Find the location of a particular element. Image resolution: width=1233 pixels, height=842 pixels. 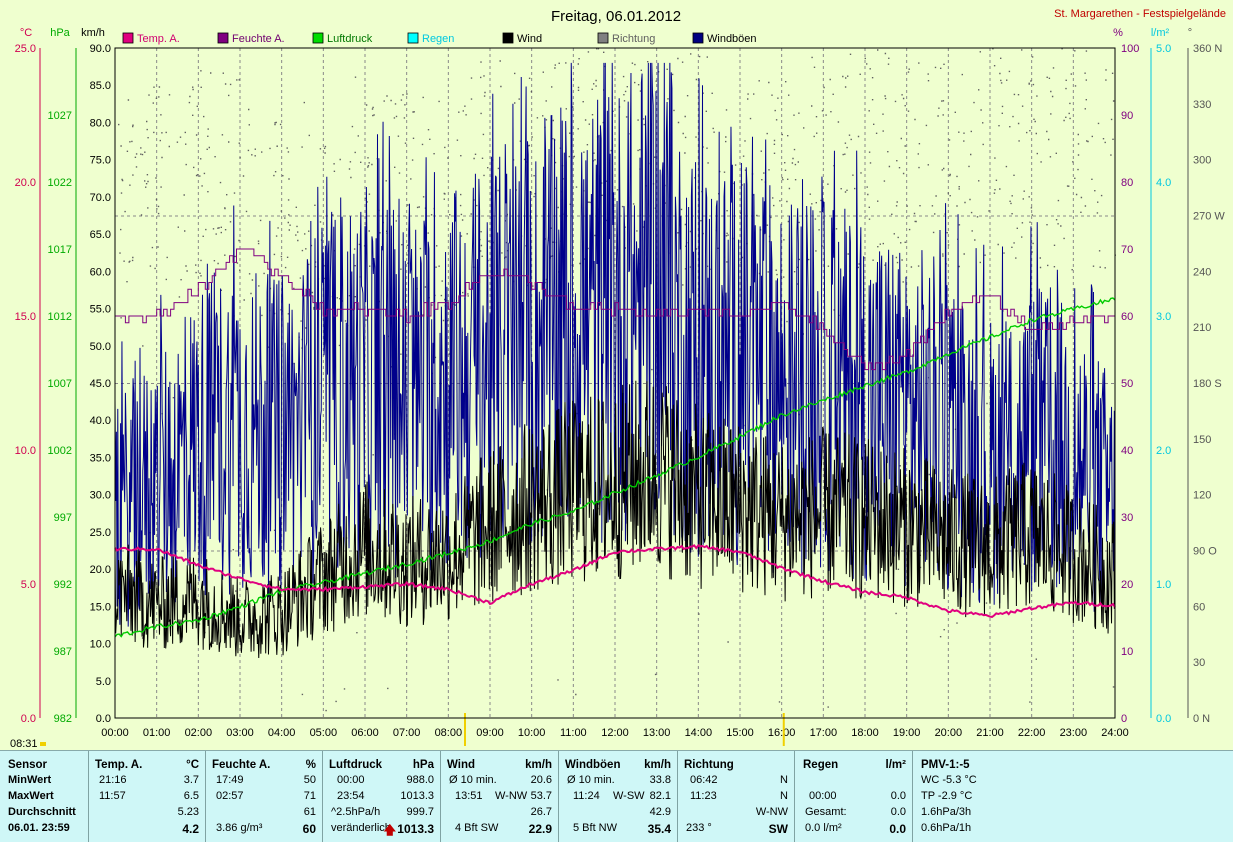

stats-pressure-tendency: veränderlich is located at coordinates (361, 828).